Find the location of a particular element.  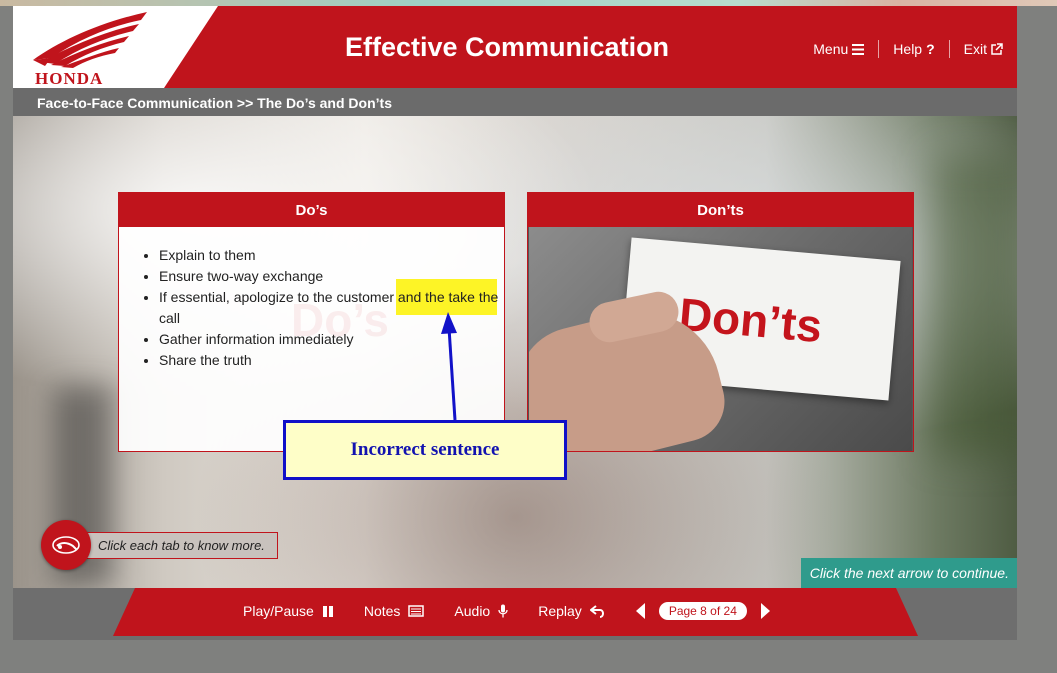

mic-icon is located at coordinates (503, 611).